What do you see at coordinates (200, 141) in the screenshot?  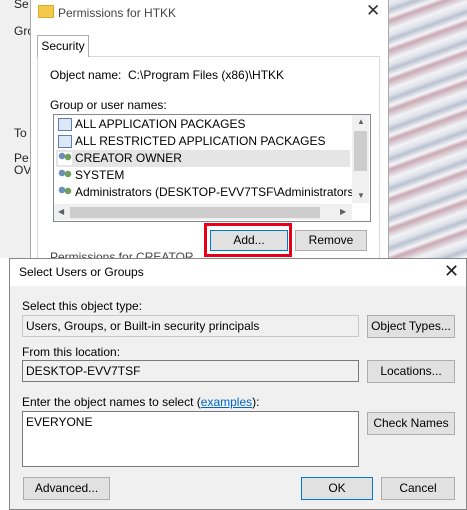 I see `list-item-label: ALL RESTRICTED APPLICATION PACKAGES` at bounding box center [200, 141].